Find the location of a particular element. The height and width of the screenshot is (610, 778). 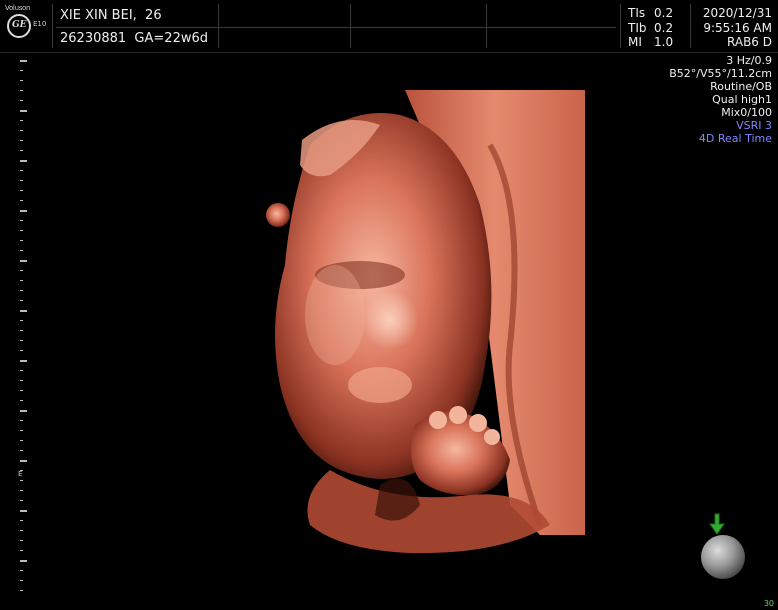

ti-row-mi: MI 1.0 is located at coordinates (650, 42).